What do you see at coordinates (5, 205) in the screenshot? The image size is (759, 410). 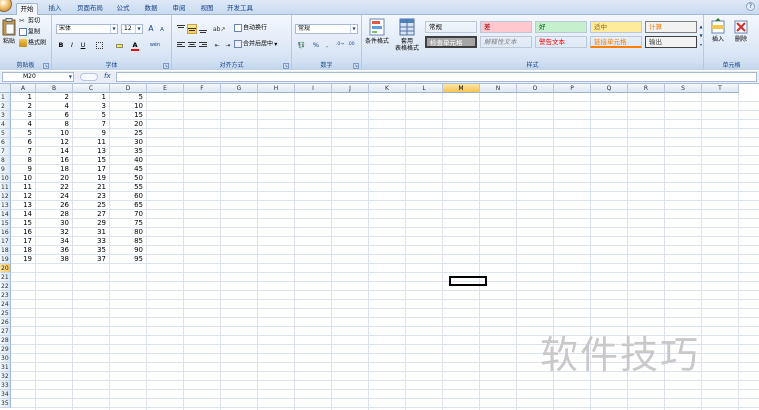 I see `row-header-13: 13` at bounding box center [5, 205].